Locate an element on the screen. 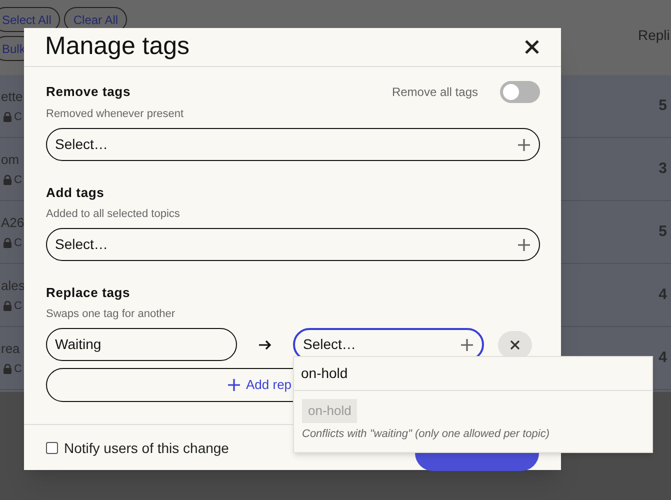  search-query: on-hold is located at coordinates (324, 373).